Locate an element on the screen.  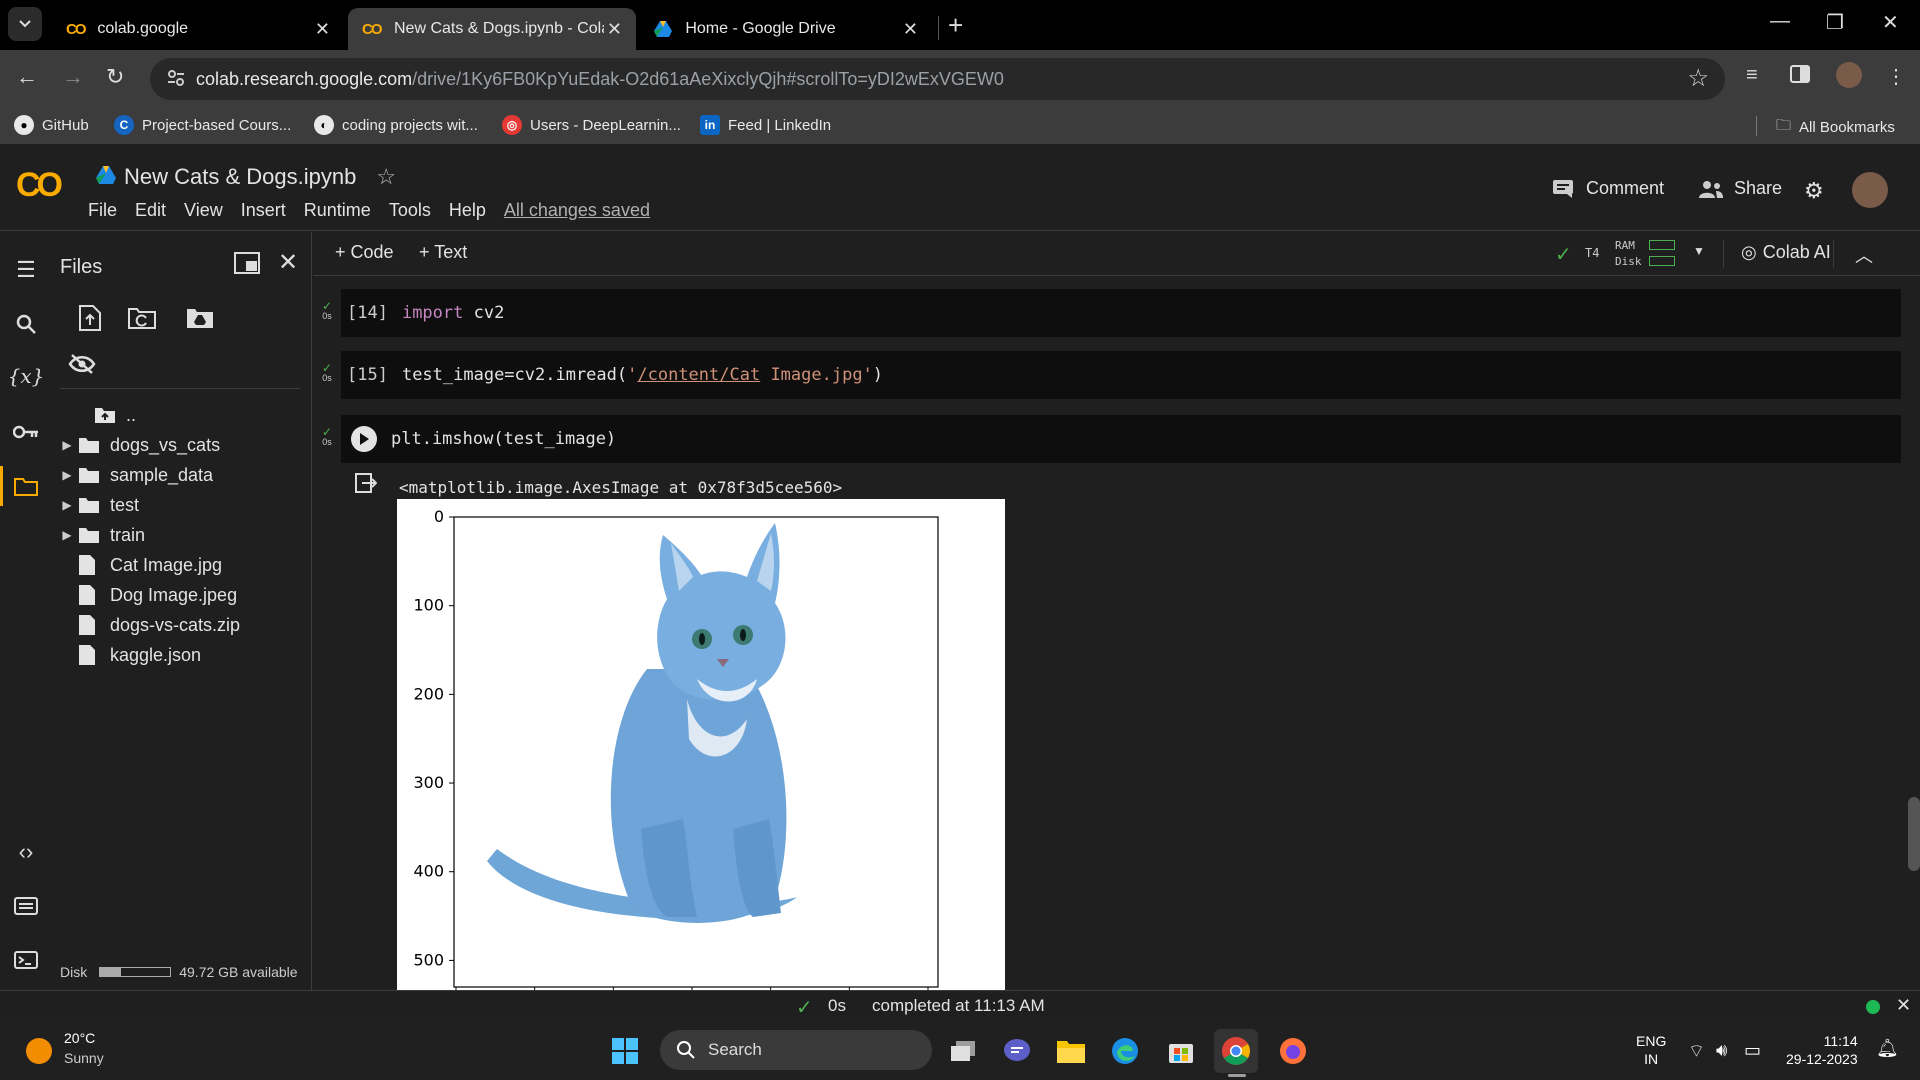
edge-icon is located at coordinates (1125, 1051).